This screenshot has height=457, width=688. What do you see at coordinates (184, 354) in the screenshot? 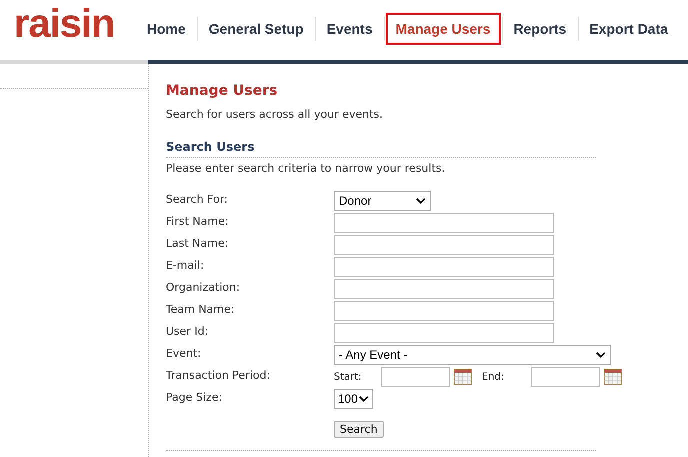
I see `field-label: Event:` at bounding box center [184, 354].